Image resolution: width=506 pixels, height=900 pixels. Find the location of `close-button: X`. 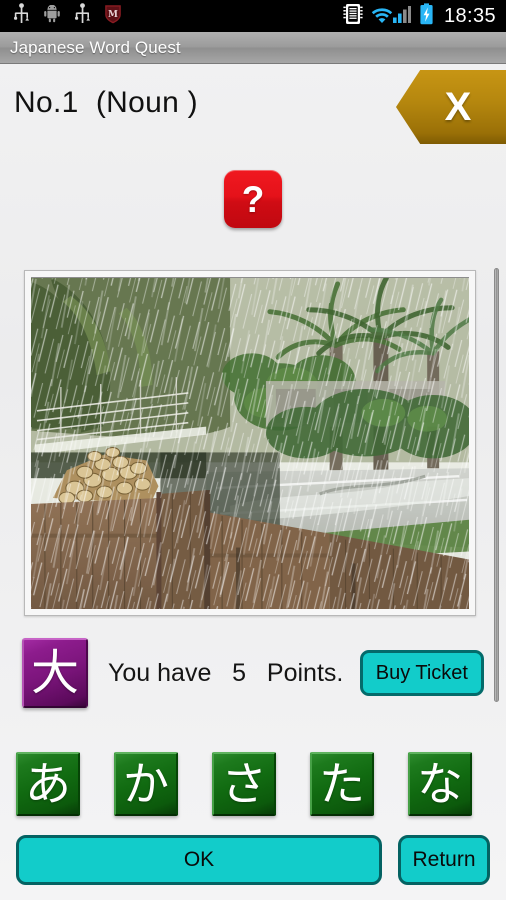

close-button: X is located at coordinates (451, 107).